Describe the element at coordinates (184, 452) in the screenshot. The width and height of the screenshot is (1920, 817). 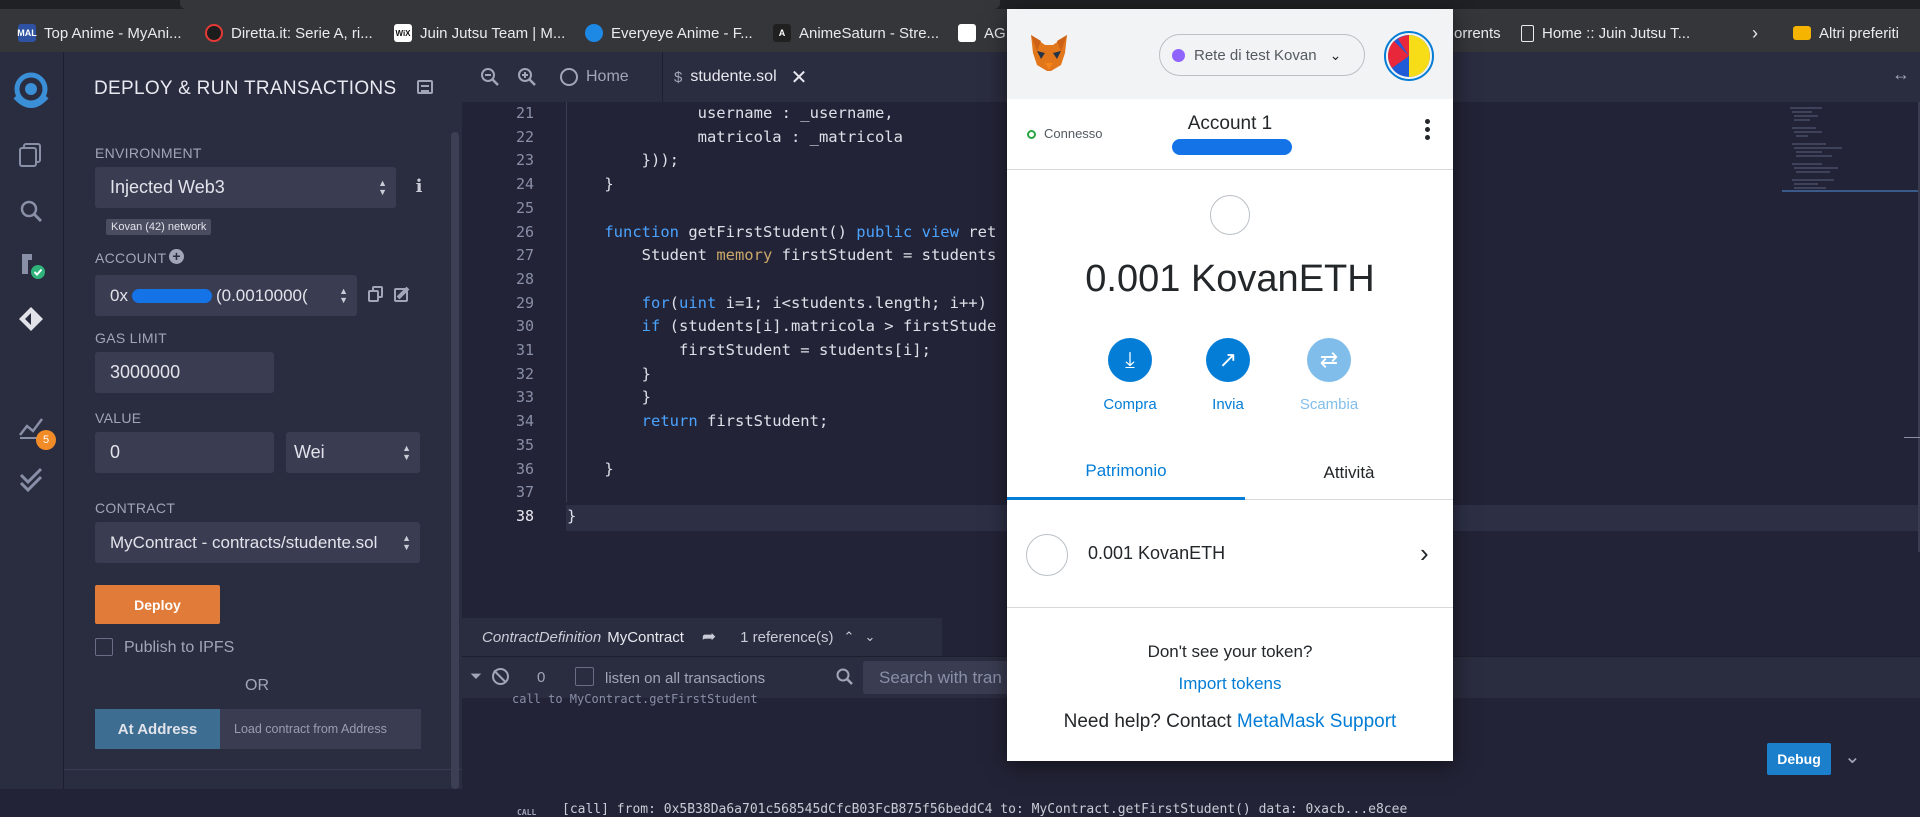
I see `value-input: 0` at that location.